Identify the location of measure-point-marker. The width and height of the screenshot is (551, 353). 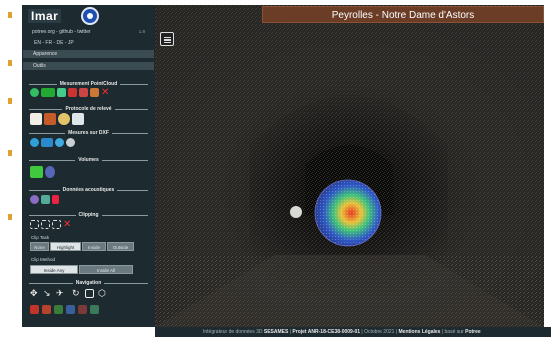
(296, 212).